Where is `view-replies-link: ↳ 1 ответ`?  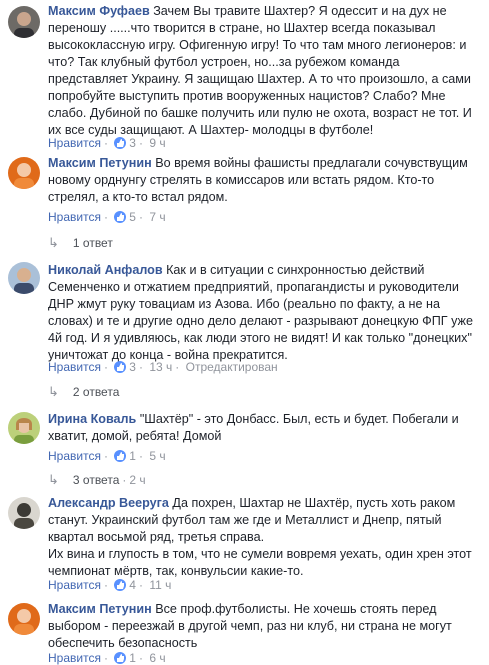 view-replies-link: ↳ 1 ответ is located at coordinates (80, 243).